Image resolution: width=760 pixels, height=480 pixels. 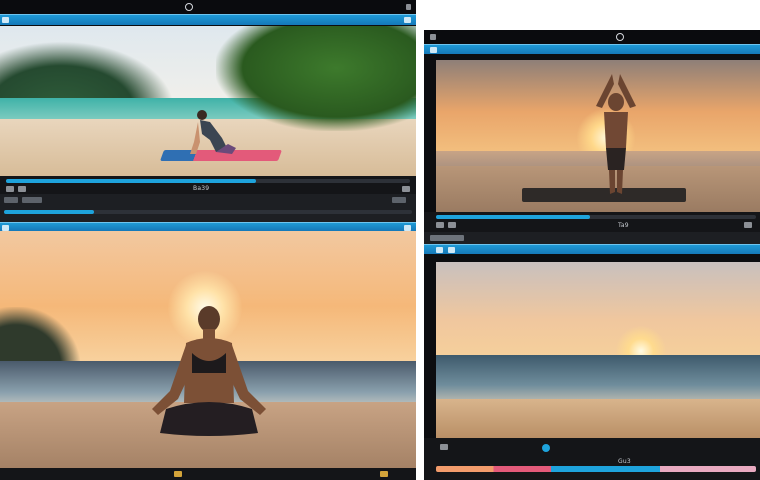 What do you see at coordinates (598, 310) in the screenshot?
I see `sky` at bounding box center [598, 310].